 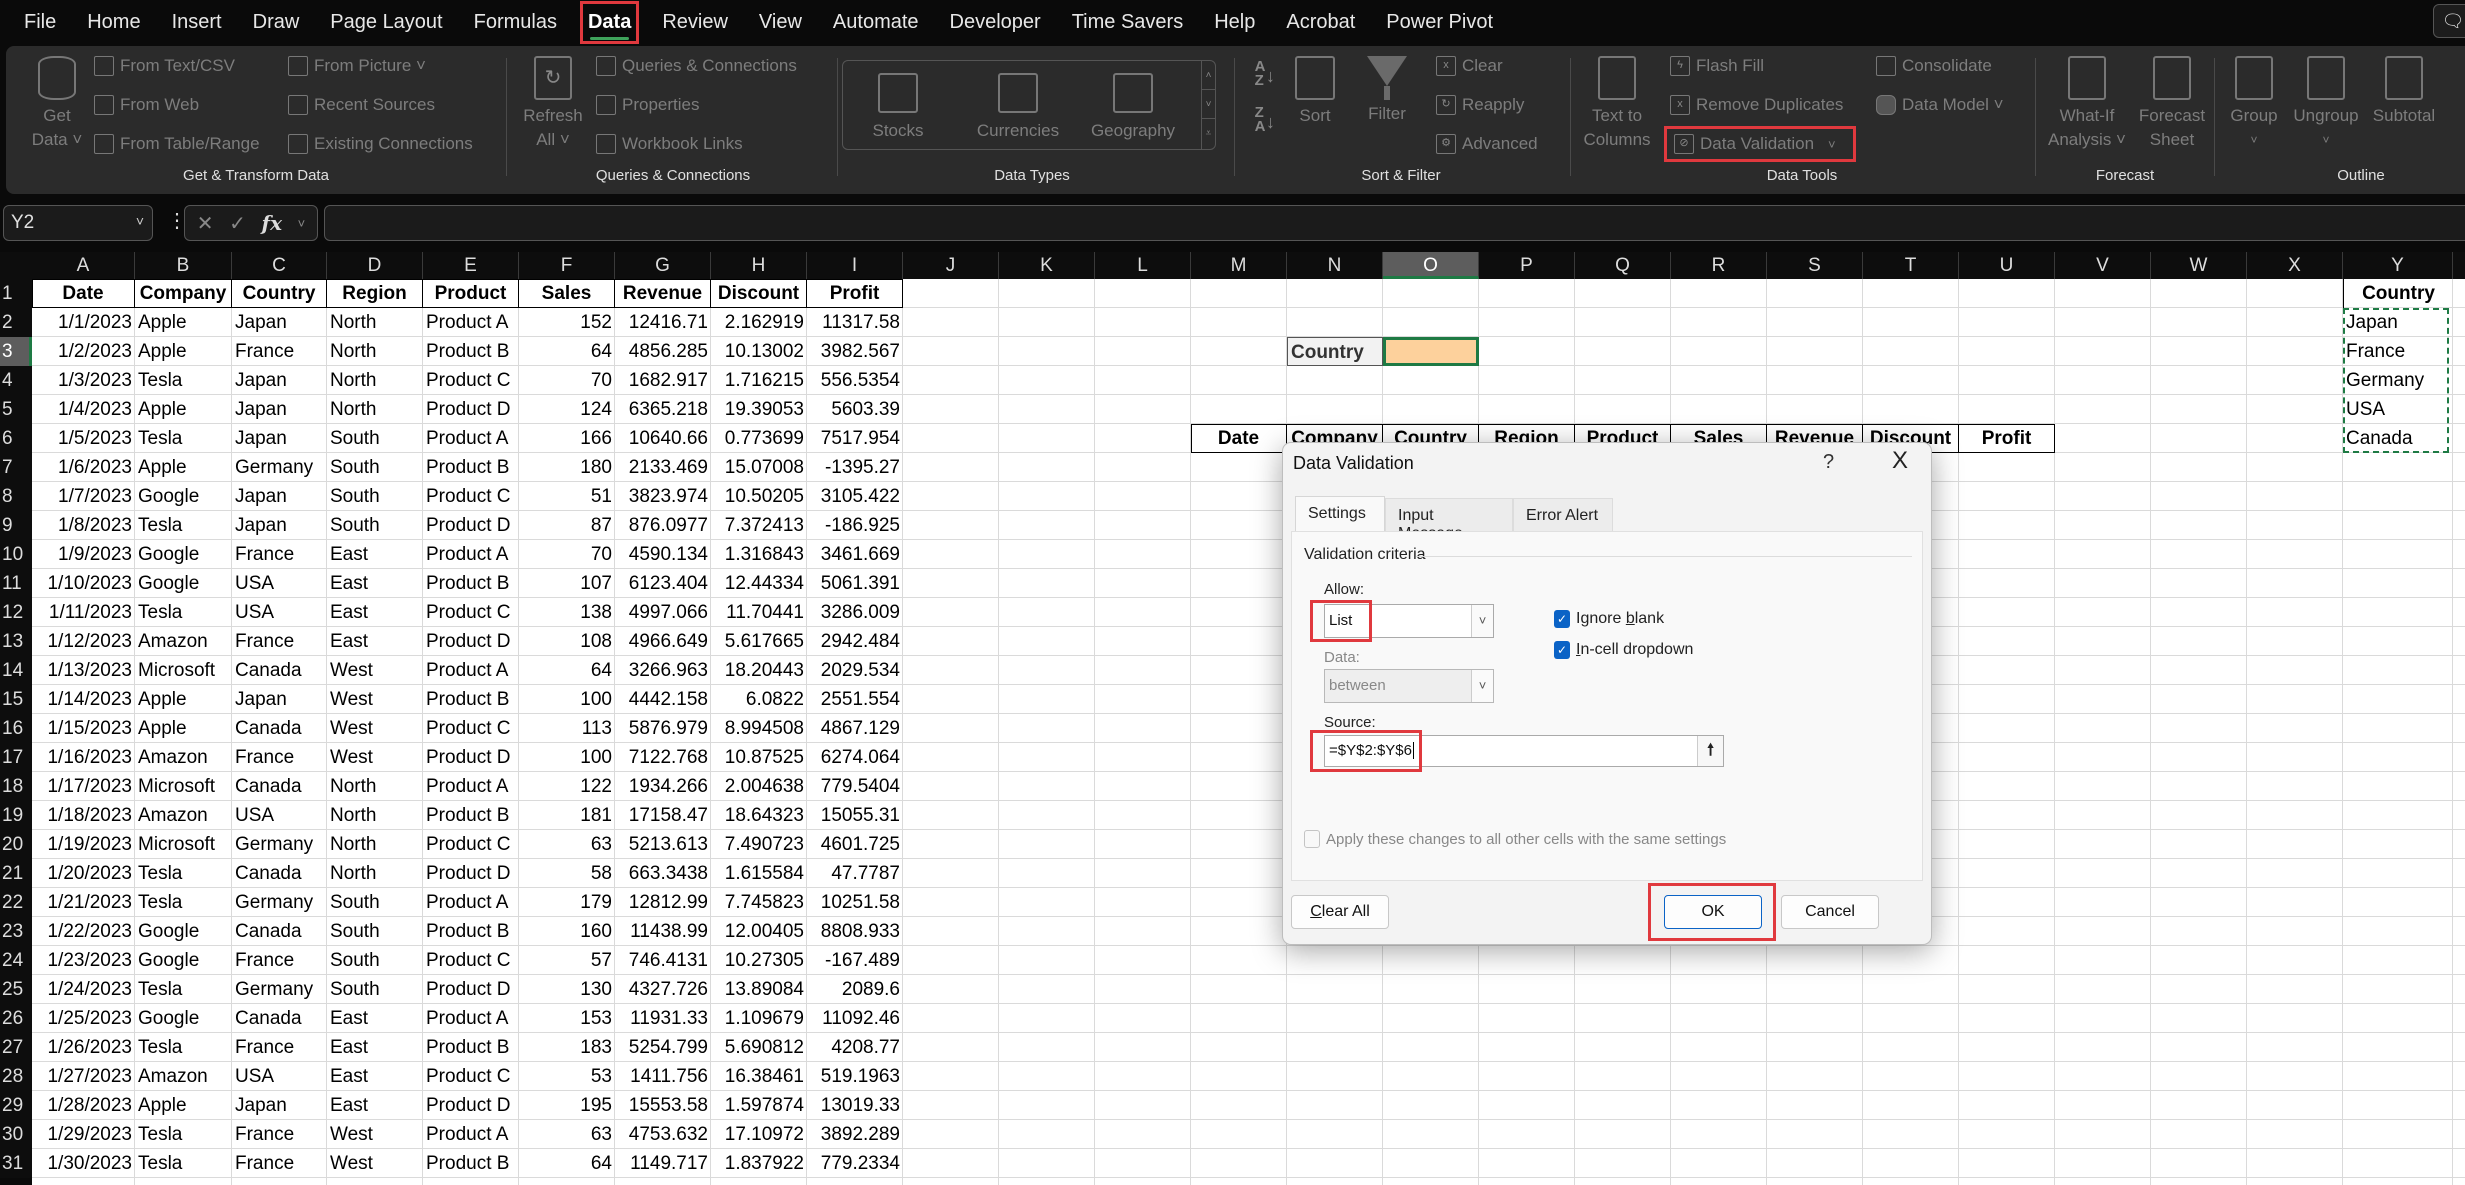 I want to click on refresh-all-button: ↻ Refresh All ˅, so click(x=553, y=104).